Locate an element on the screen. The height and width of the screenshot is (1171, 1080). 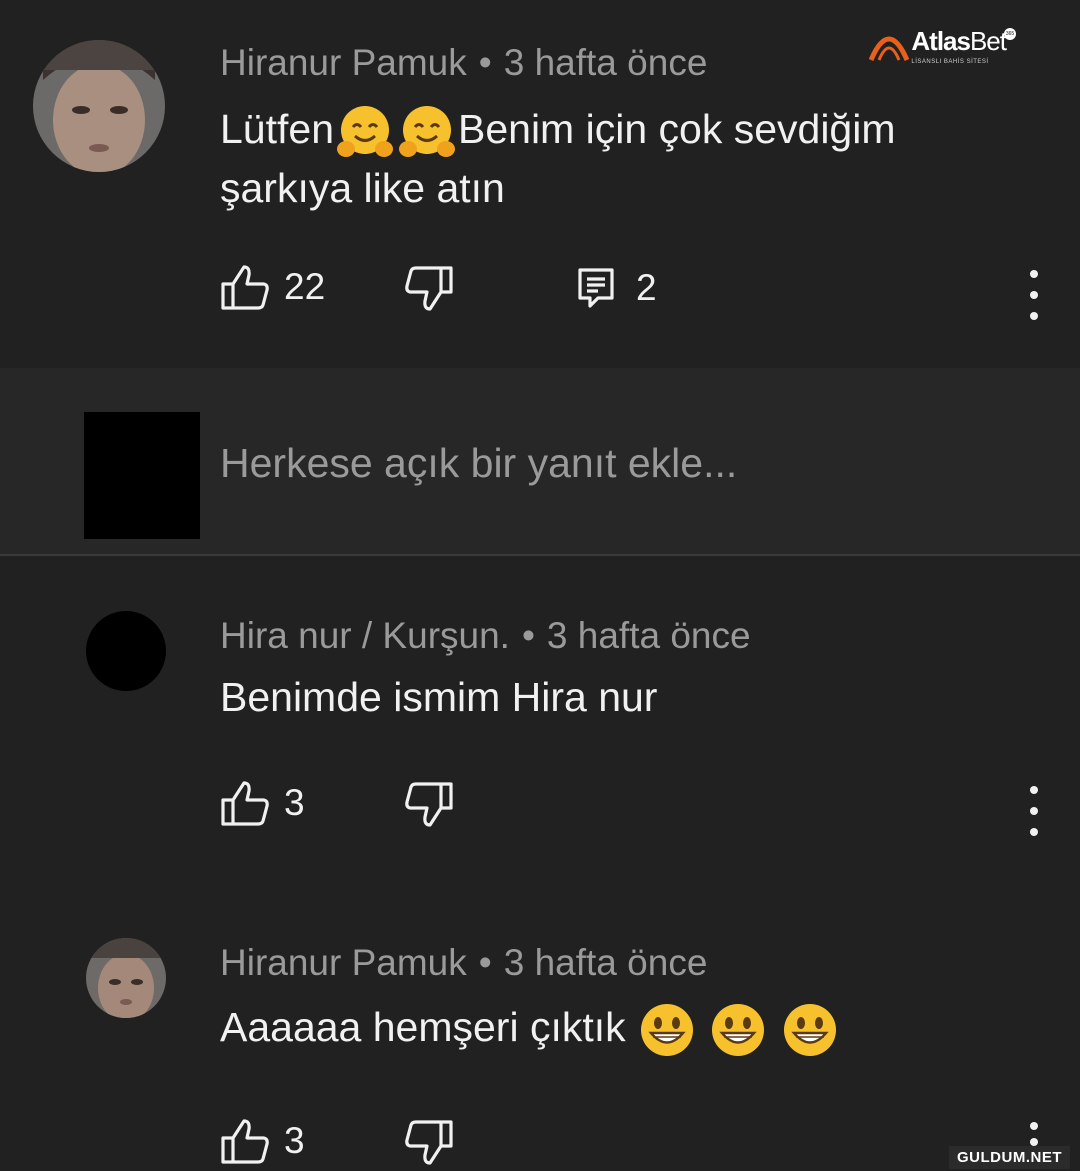
logo-badge: 365 is located at coordinates (1010, 34).